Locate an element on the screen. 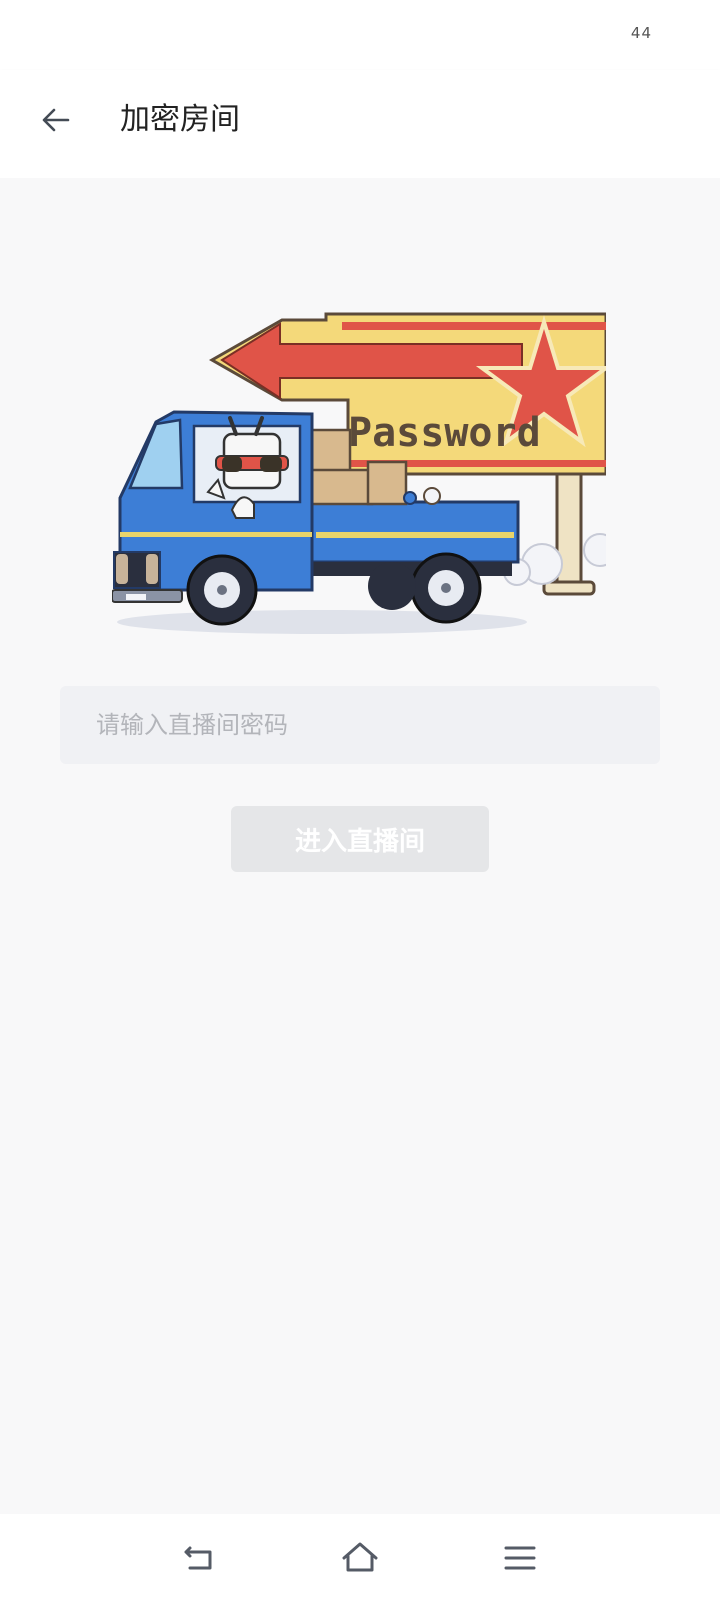  password-input is located at coordinates (360, 725).